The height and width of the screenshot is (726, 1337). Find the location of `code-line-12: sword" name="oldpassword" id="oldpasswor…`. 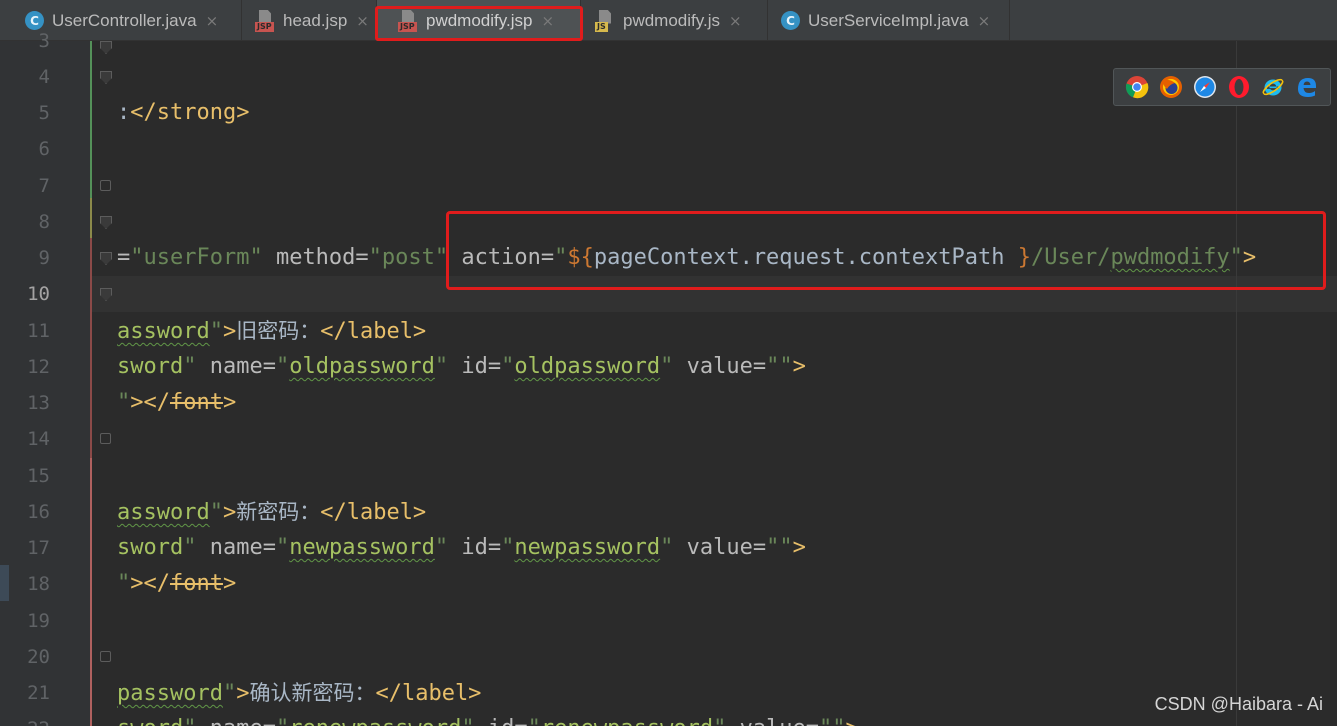

code-line-12: sword" name="oldpassword" id="oldpasswor… is located at coordinates (461, 367).